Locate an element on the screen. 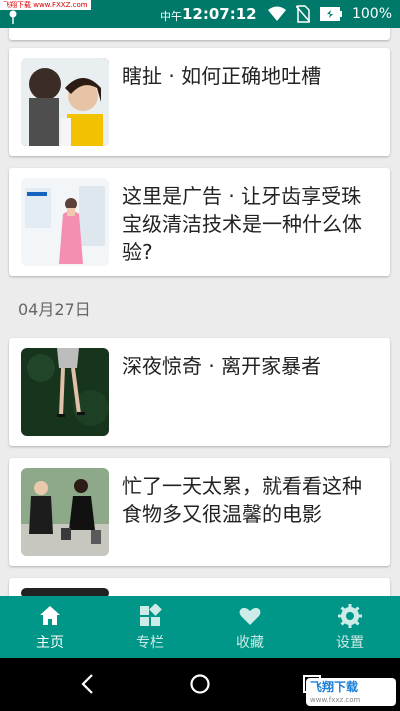 This screenshot has width=400, height=711. photo-people-icon is located at coordinates (65, 102).